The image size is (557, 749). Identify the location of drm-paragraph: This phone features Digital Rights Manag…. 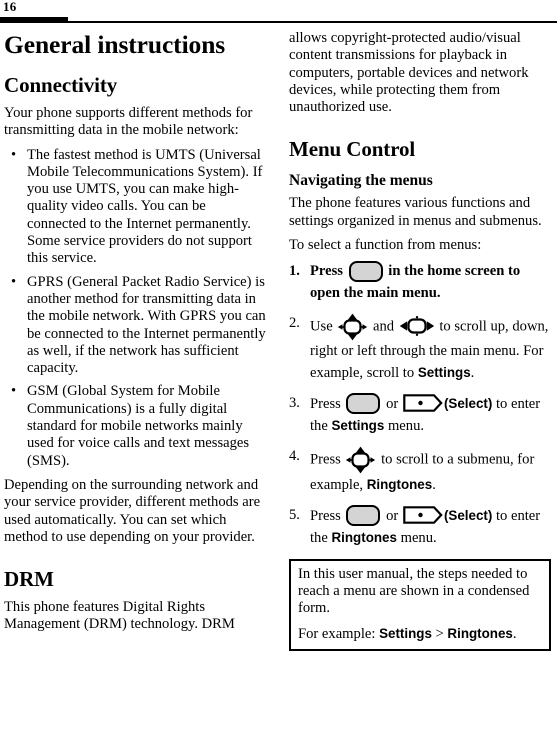
(119, 616).